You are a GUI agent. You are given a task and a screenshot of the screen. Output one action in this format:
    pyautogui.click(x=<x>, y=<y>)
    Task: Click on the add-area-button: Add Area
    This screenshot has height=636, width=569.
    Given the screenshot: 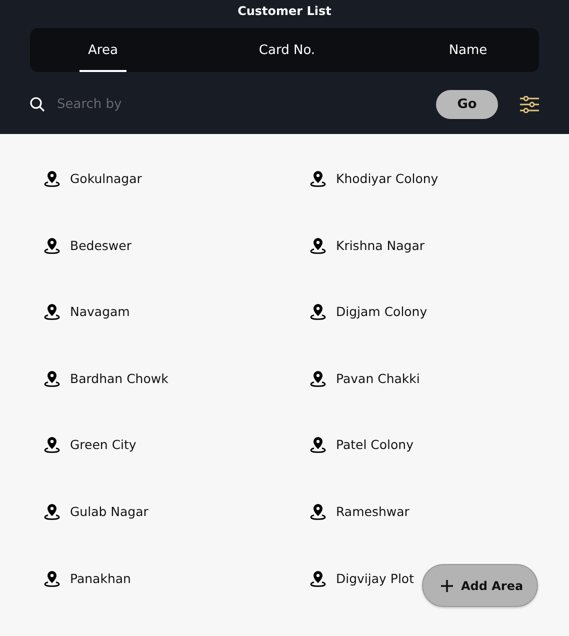 What is the action you would take?
    pyautogui.click(x=480, y=585)
    